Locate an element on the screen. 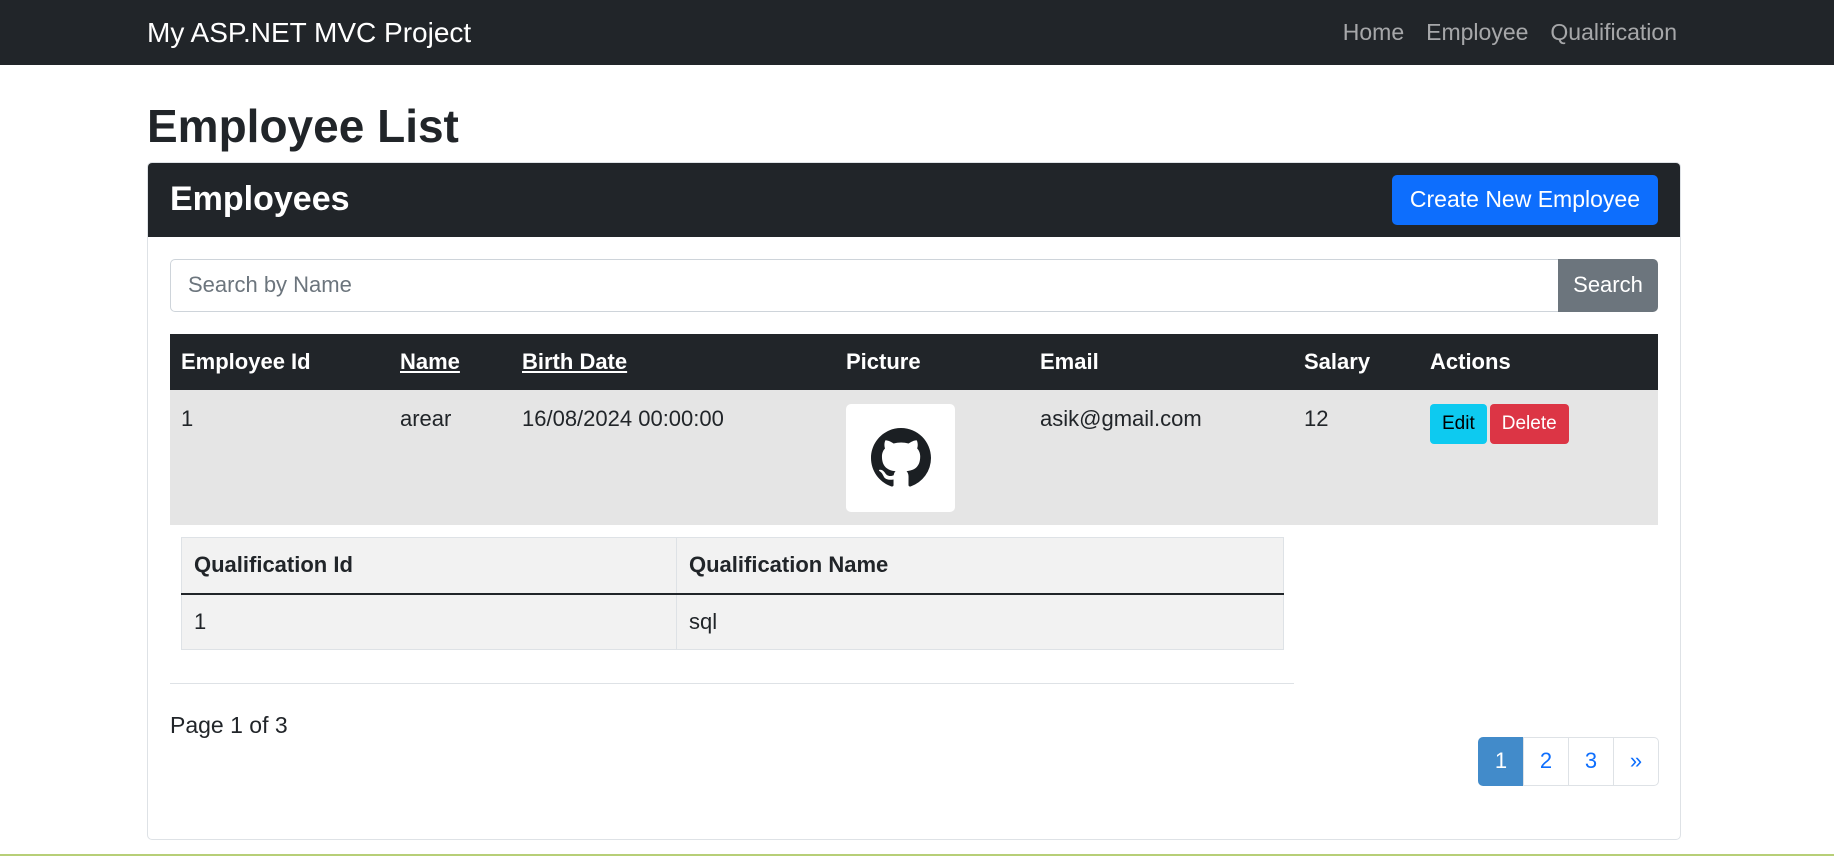 The height and width of the screenshot is (856, 1834). search-group: Search is located at coordinates (914, 285).